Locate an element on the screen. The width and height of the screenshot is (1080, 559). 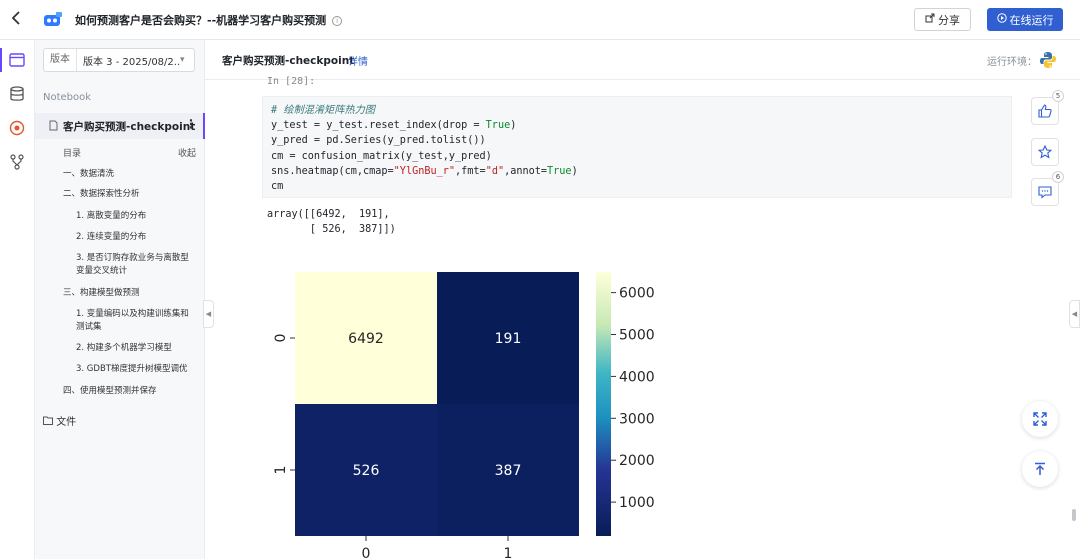
back-arrow-icon is located at coordinates (18, 20).